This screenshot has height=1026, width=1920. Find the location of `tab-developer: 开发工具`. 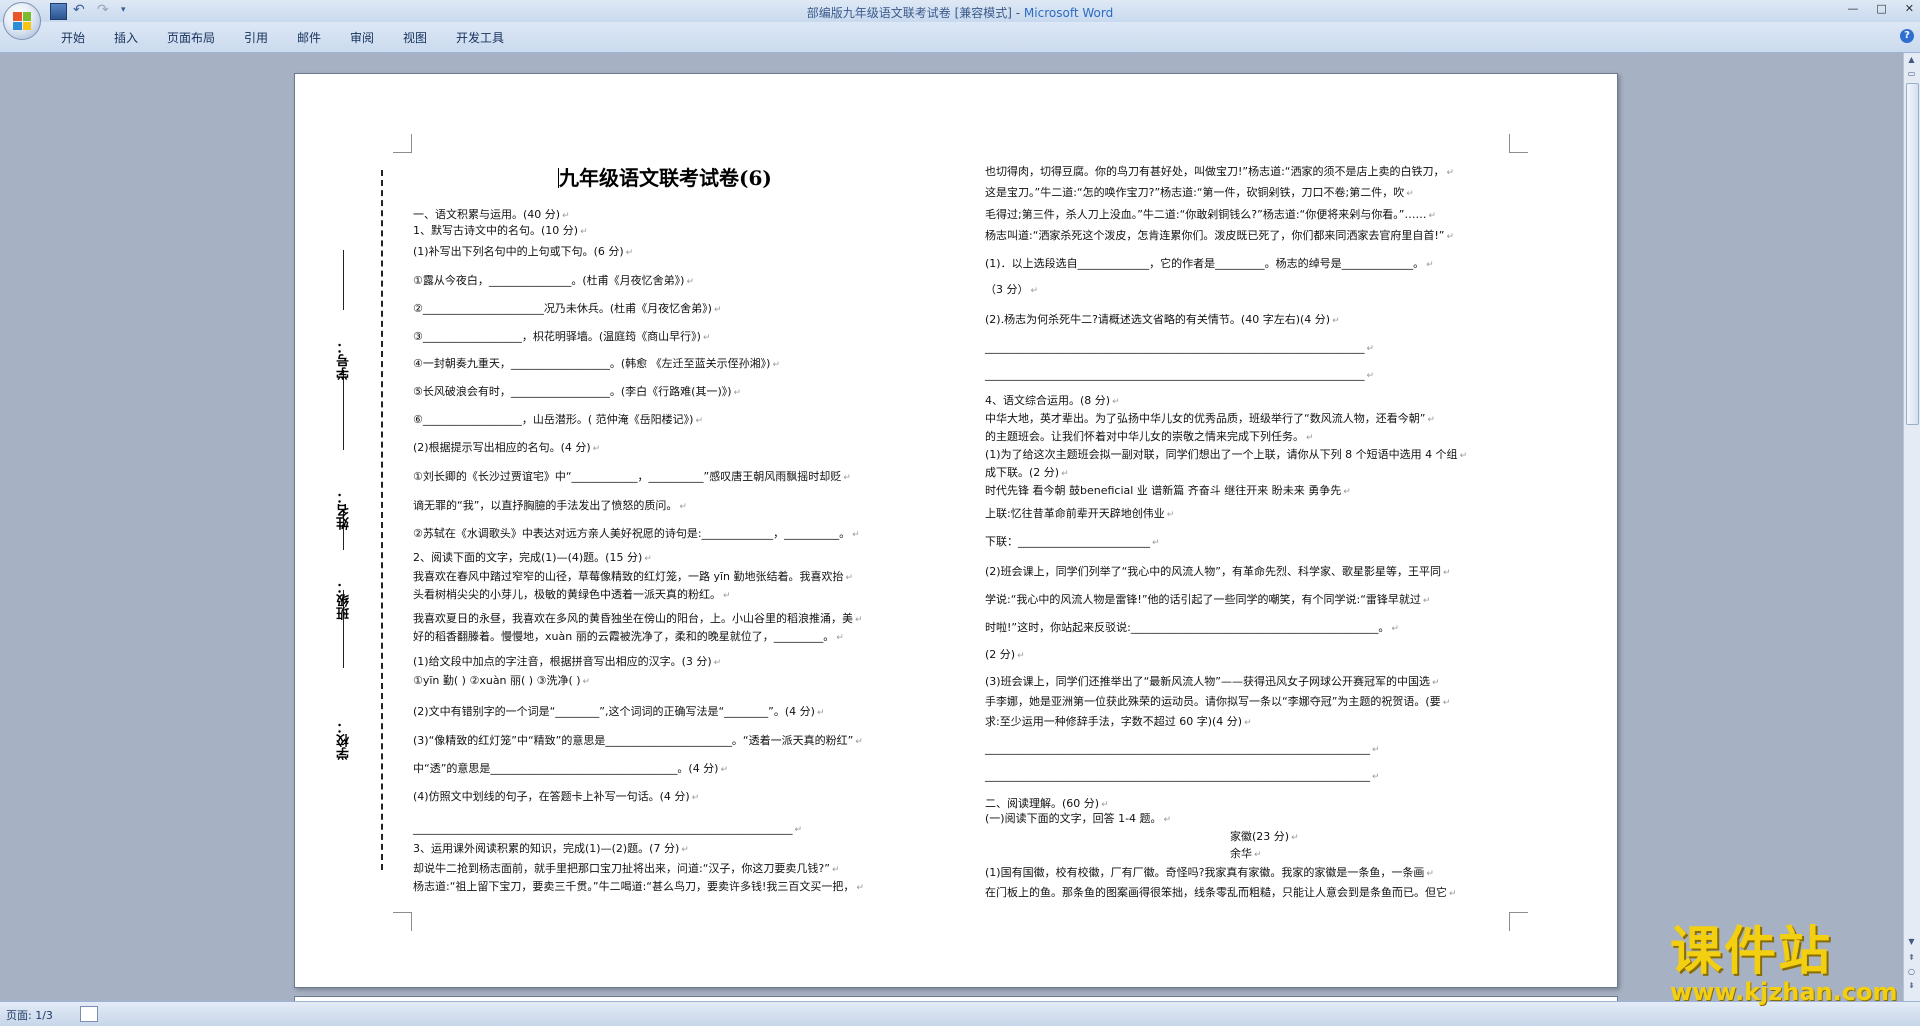

tab-developer: 开发工具 is located at coordinates (480, 37).